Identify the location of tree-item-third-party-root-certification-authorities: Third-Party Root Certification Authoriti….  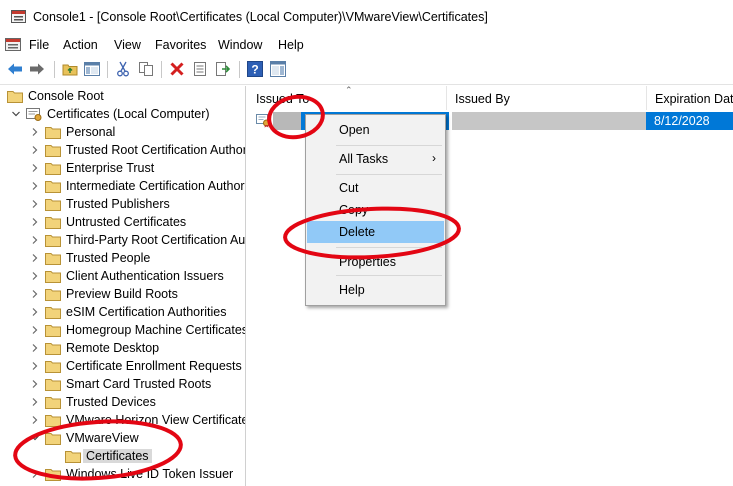
(137, 240).